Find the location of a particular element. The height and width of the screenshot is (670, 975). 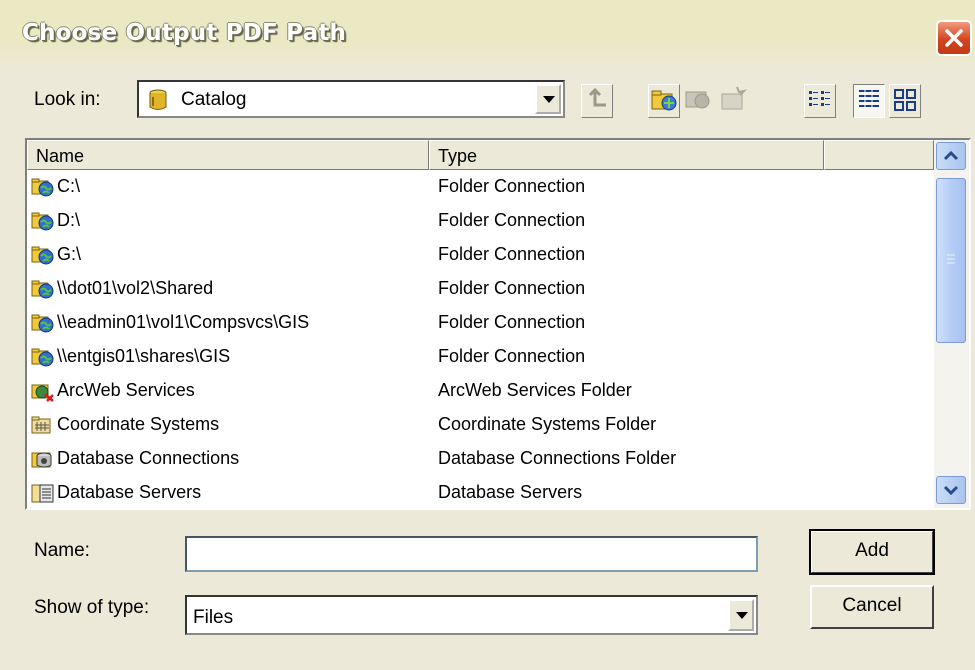

list-item-type: Coordinate Systems Folder is located at coordinates (547, 424).